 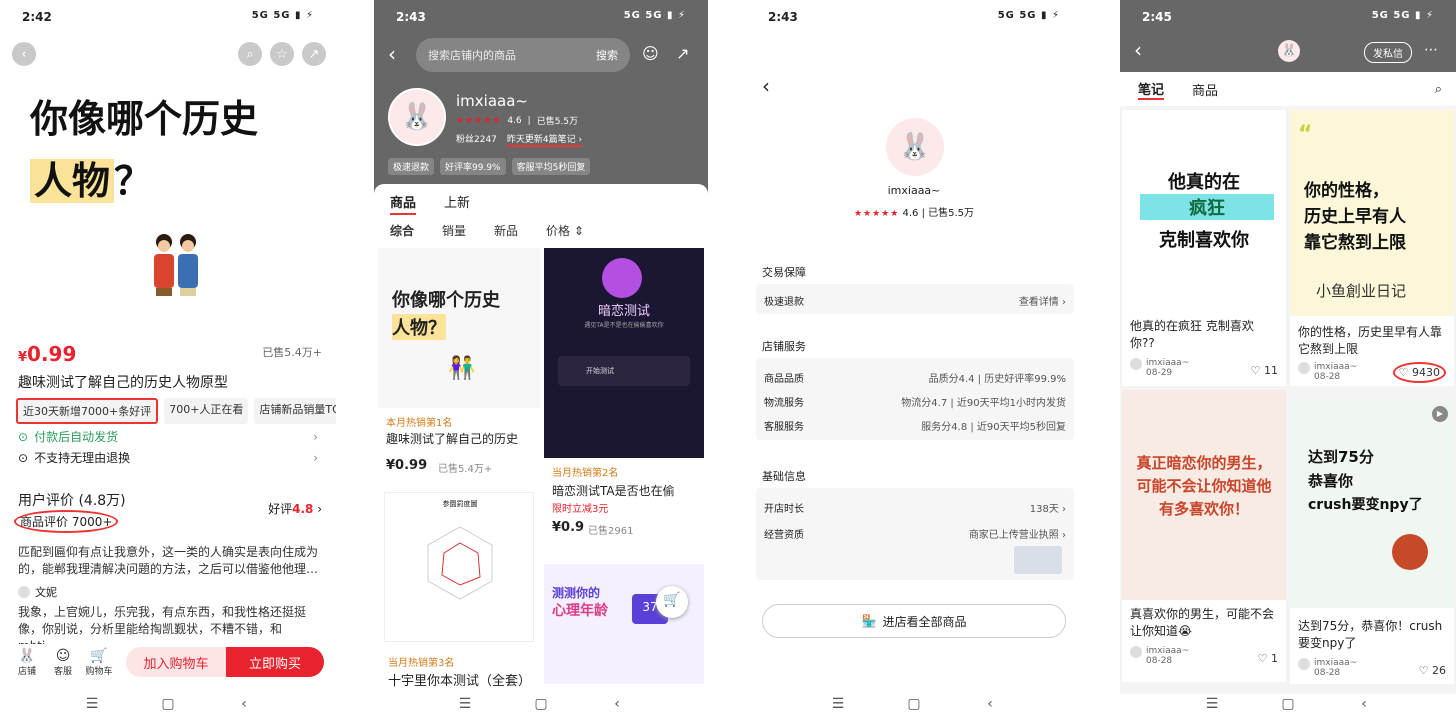 I want to click on cart-icon-button: 🛒 购物车, so click(x=99, y=662).